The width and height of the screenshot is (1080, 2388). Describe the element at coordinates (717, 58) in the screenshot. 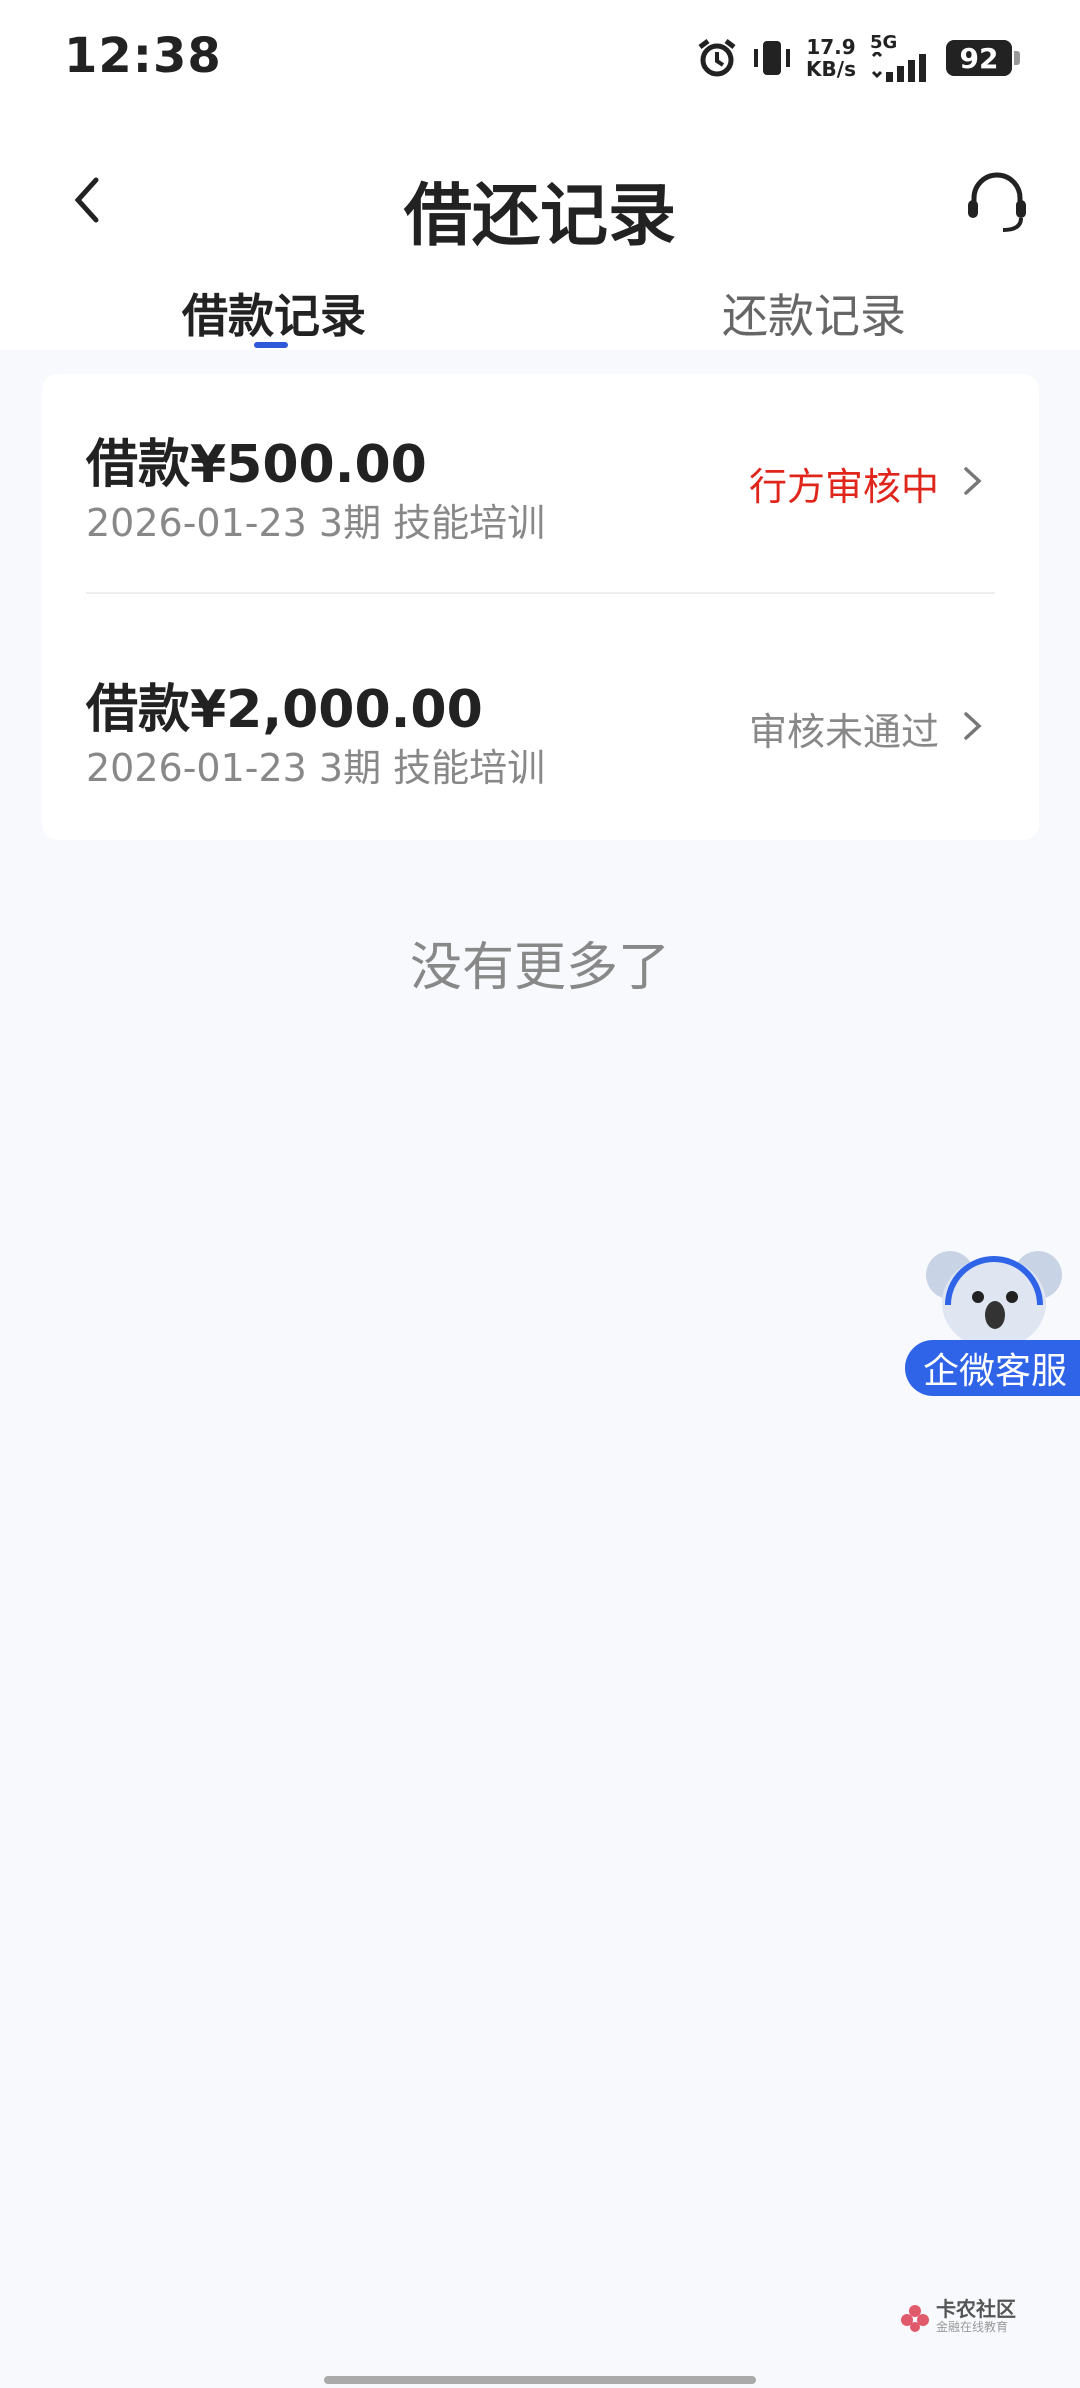

I see `alarm-icon` at that location.